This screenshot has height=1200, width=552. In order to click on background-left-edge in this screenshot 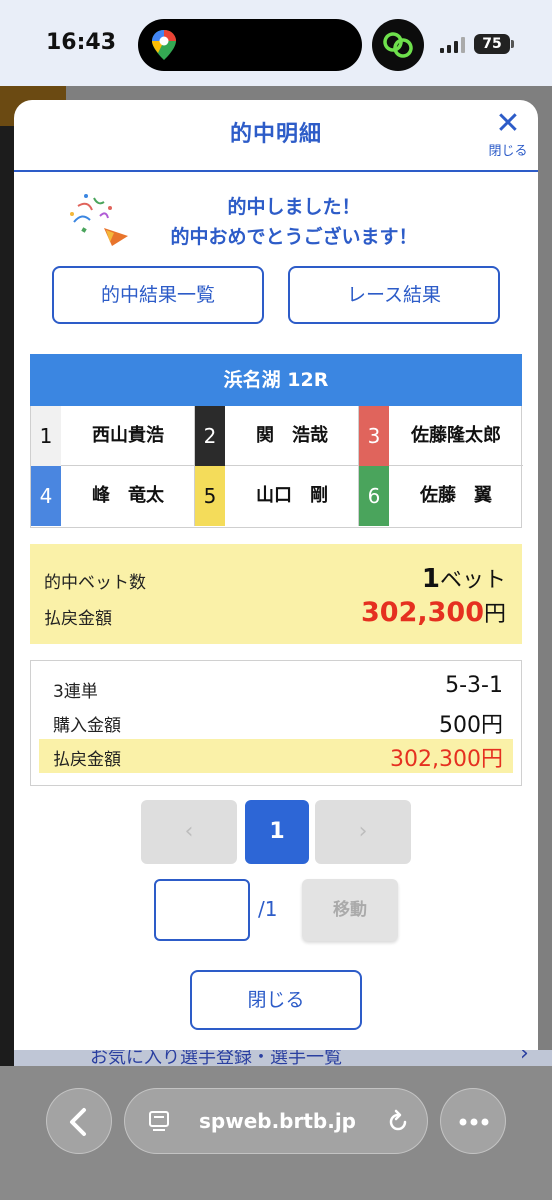, I will do `click(7, 576)`.